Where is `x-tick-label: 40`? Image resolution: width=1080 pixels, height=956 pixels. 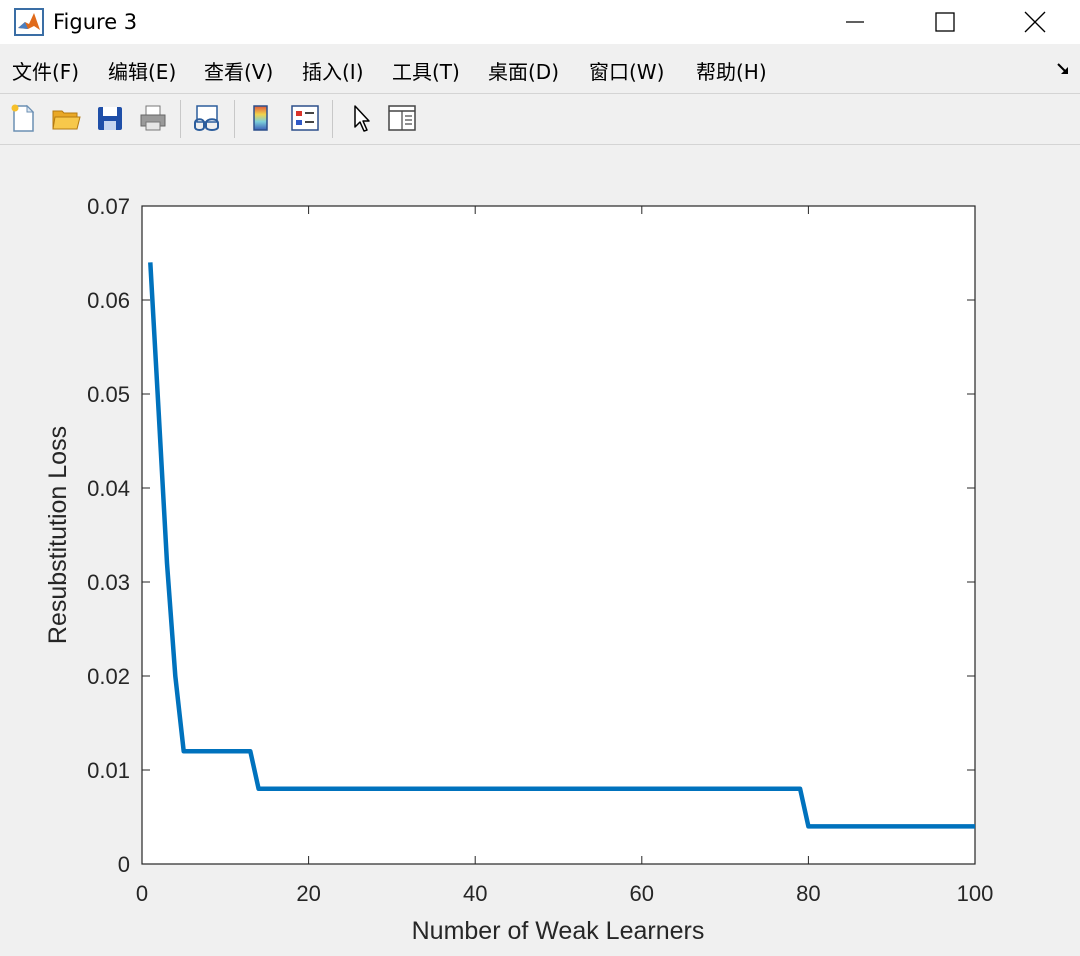 x-tick-label: 40 is located at coordinates (475, 893).